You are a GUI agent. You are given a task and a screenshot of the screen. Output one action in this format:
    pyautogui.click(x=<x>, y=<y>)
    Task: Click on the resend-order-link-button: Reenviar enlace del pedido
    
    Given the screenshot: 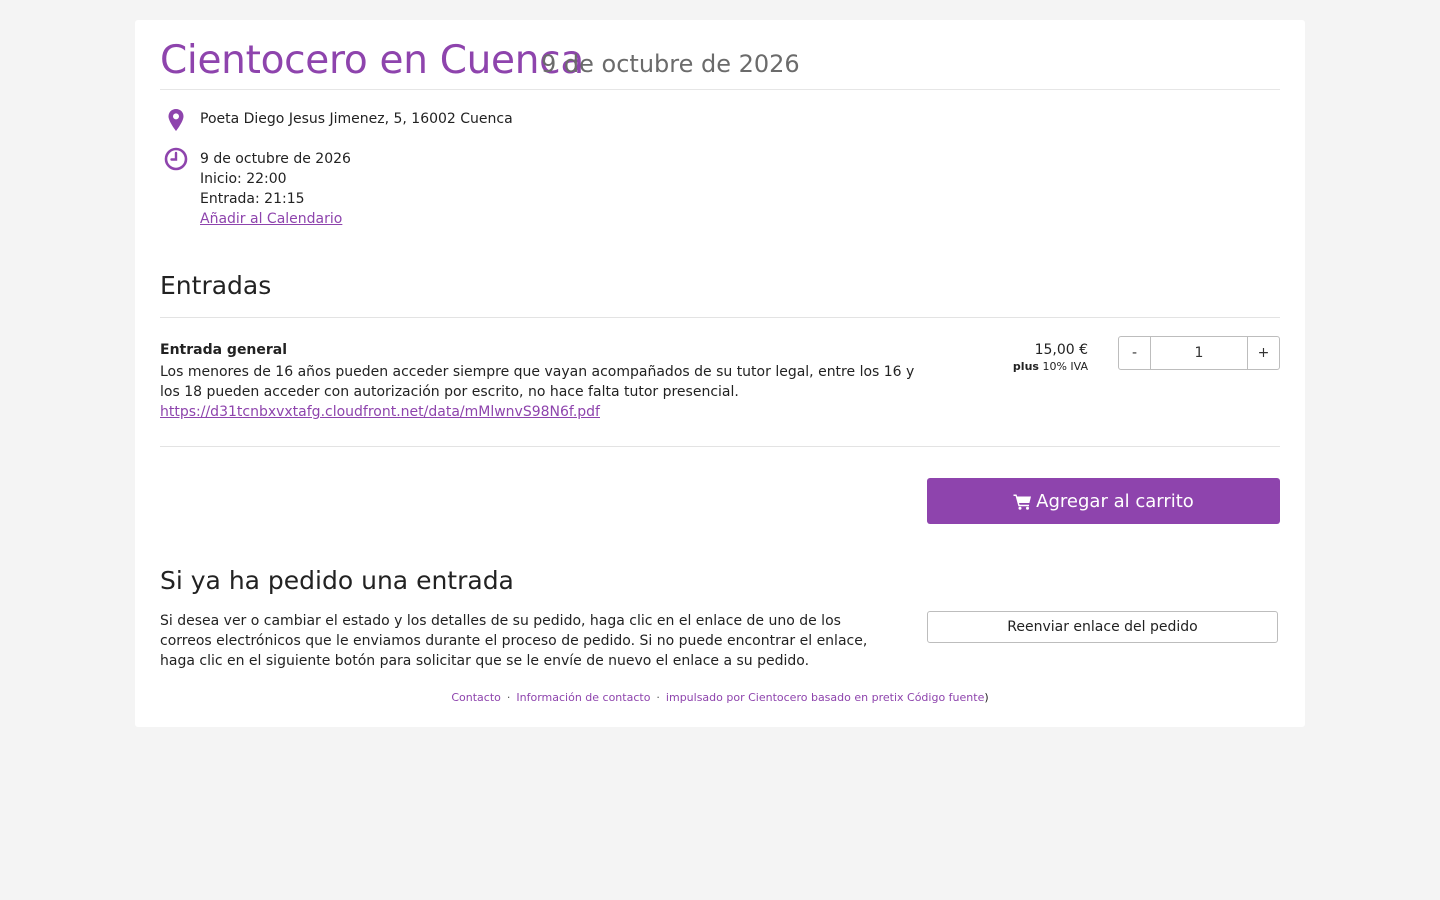 What is the action you would take?
    pyautogui.click(x=1102, y=627)
    